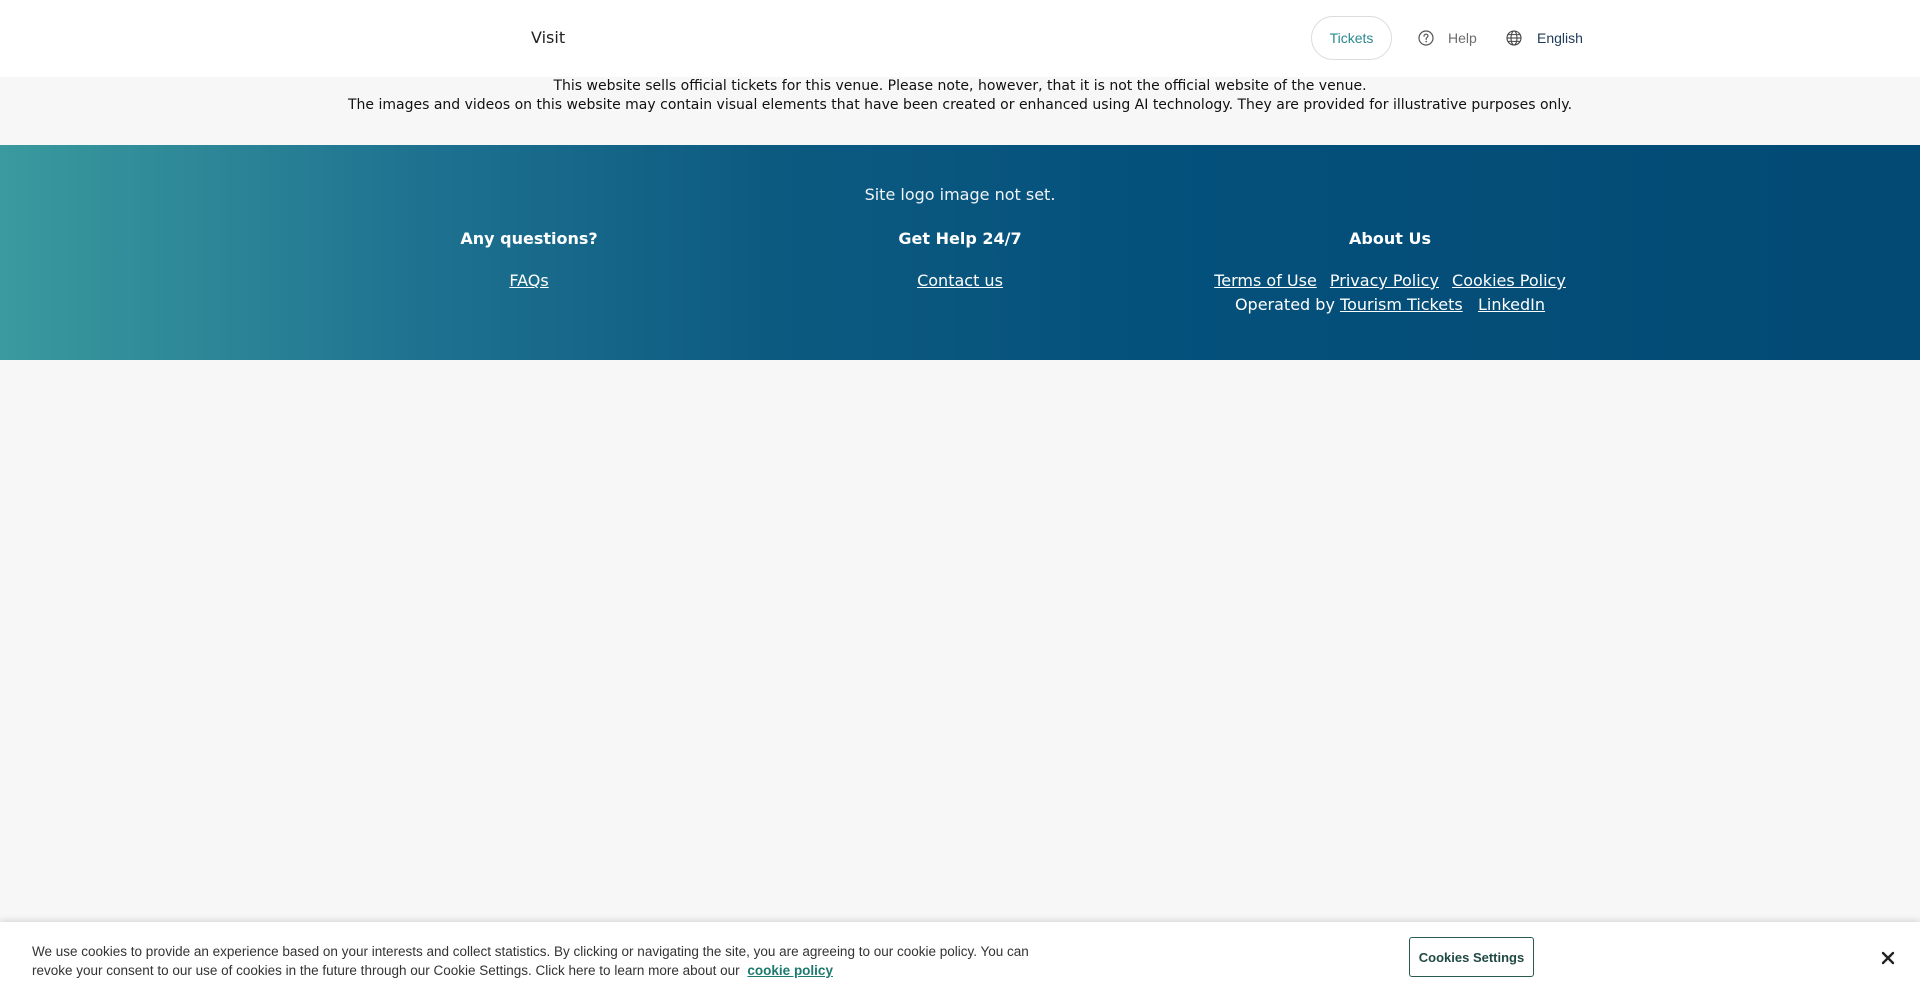 The width and height of the screenshot is (1920, 993). Describe the element at coordinates (1284, 304) in the screenshot. I see `operated-by-label: Operated by` at that location.